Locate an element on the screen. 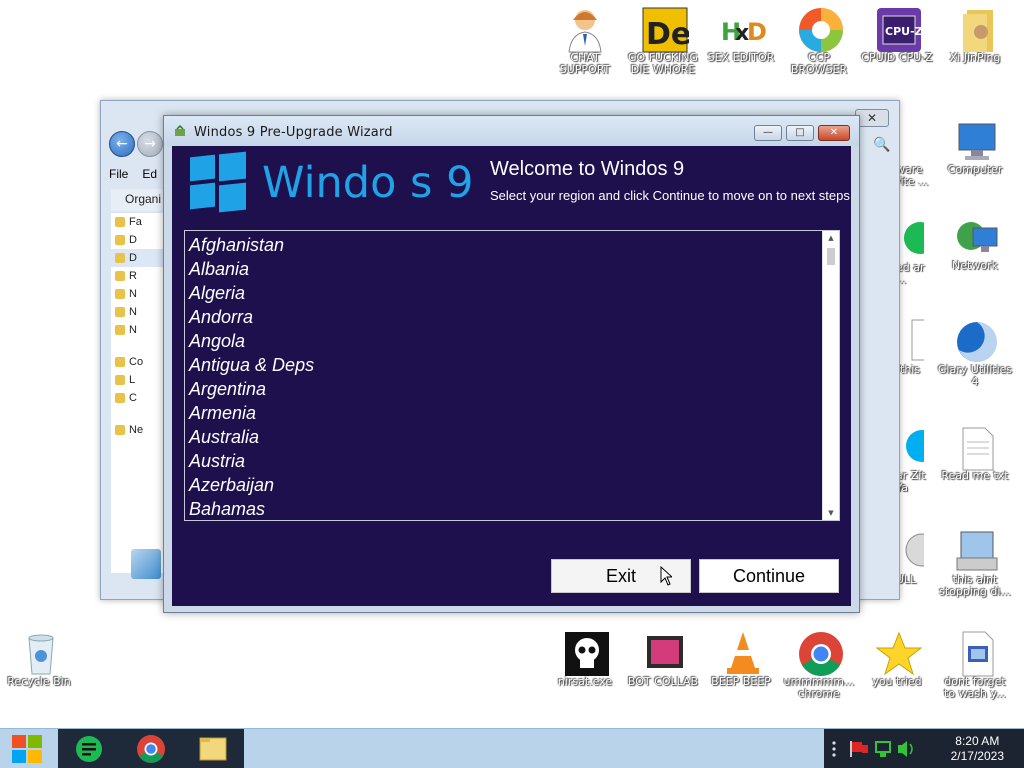  notes-app-icon is located at coordinates (89, 749).